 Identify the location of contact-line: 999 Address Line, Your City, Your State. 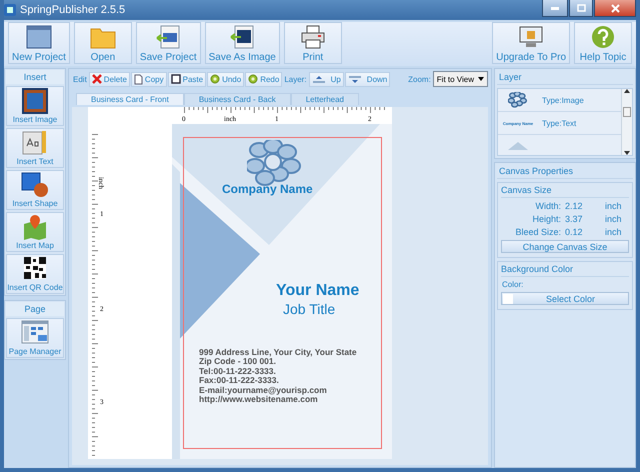
(278, 353).